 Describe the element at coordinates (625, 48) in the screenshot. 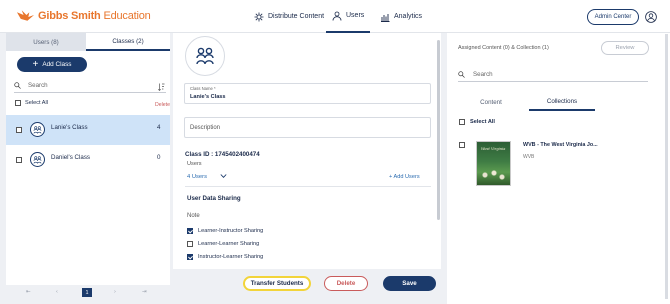

I see `review-button: Review` at that location.